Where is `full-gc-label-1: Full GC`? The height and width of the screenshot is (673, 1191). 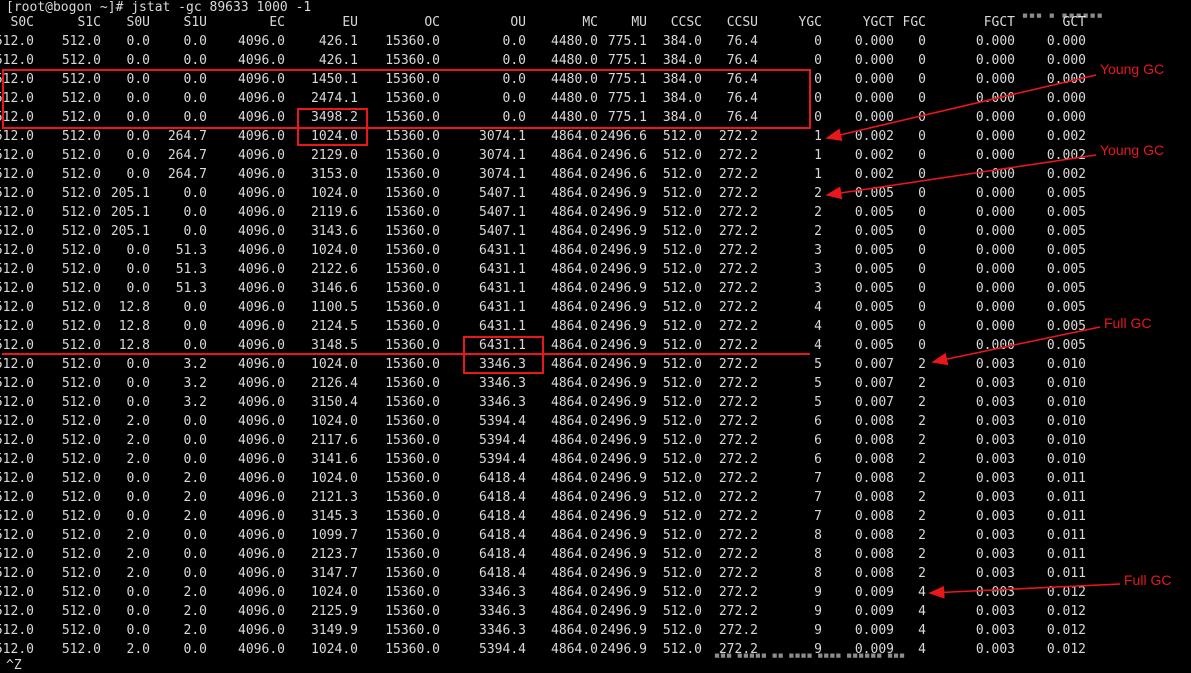 full-gc-label-1: Full GC is located at coordinates (1128, 323).